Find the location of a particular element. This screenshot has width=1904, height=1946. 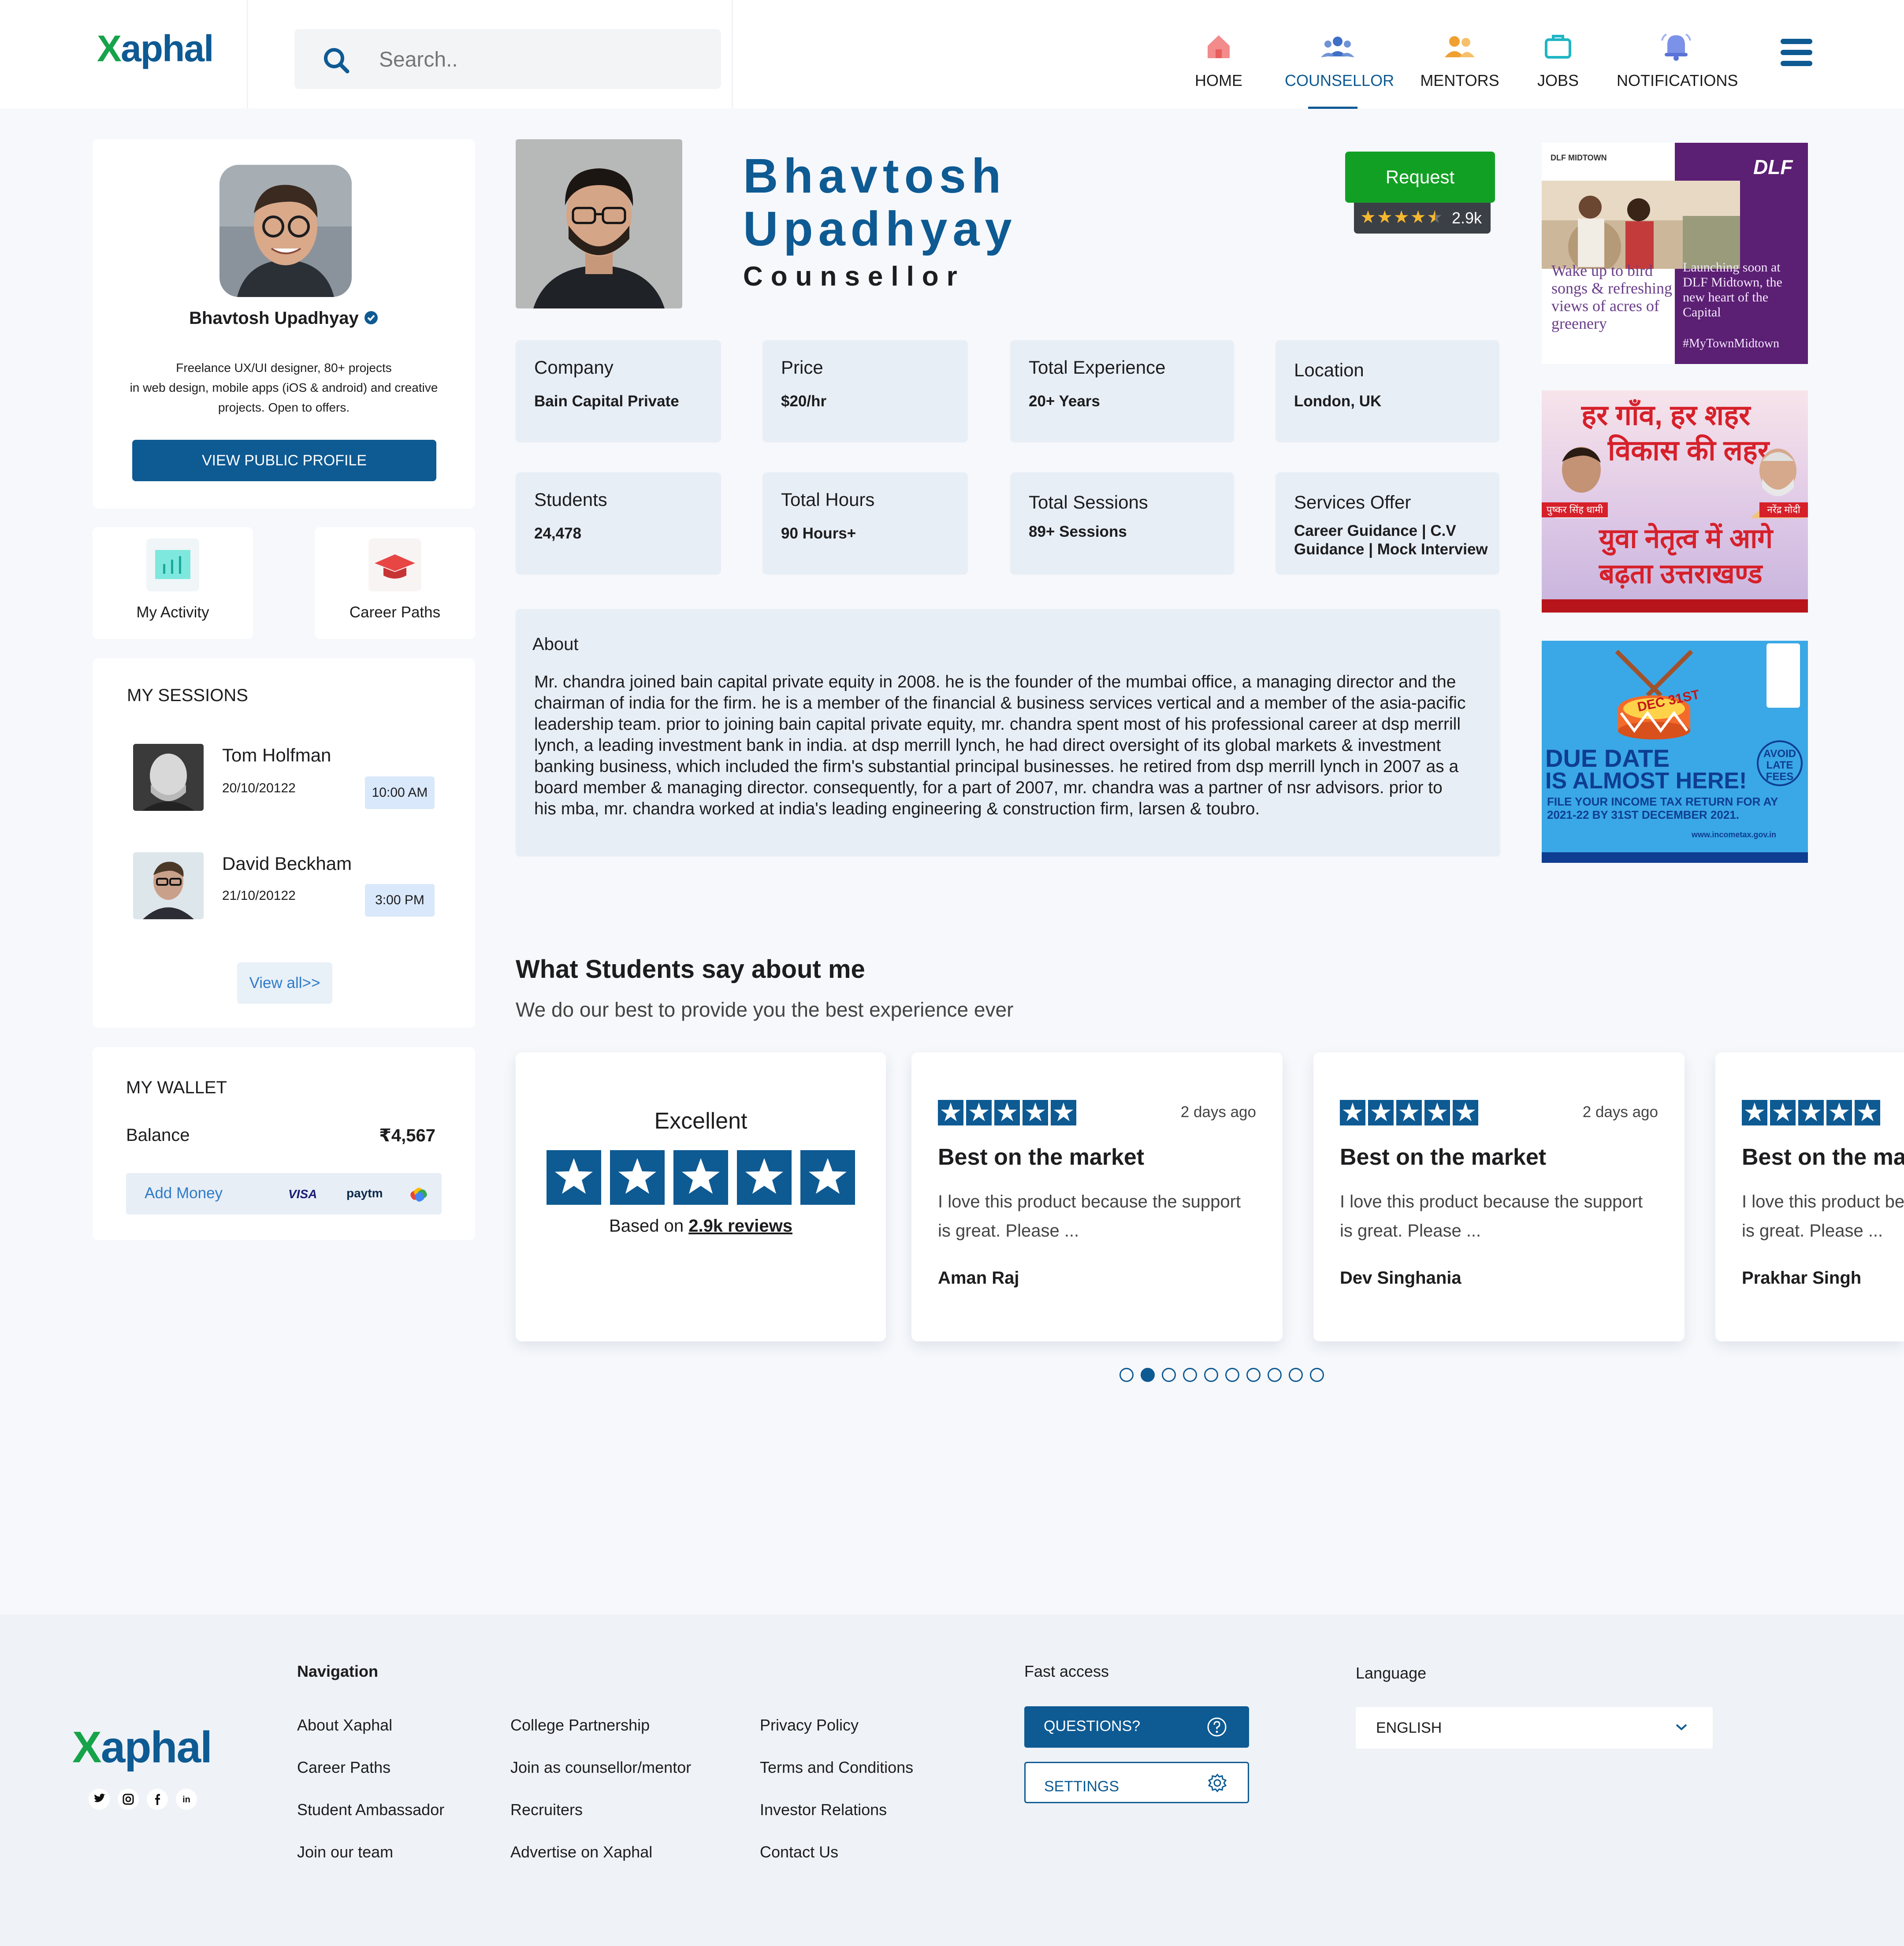

session-time-badge: 10:00 AM is located at coordinates (400, 792).